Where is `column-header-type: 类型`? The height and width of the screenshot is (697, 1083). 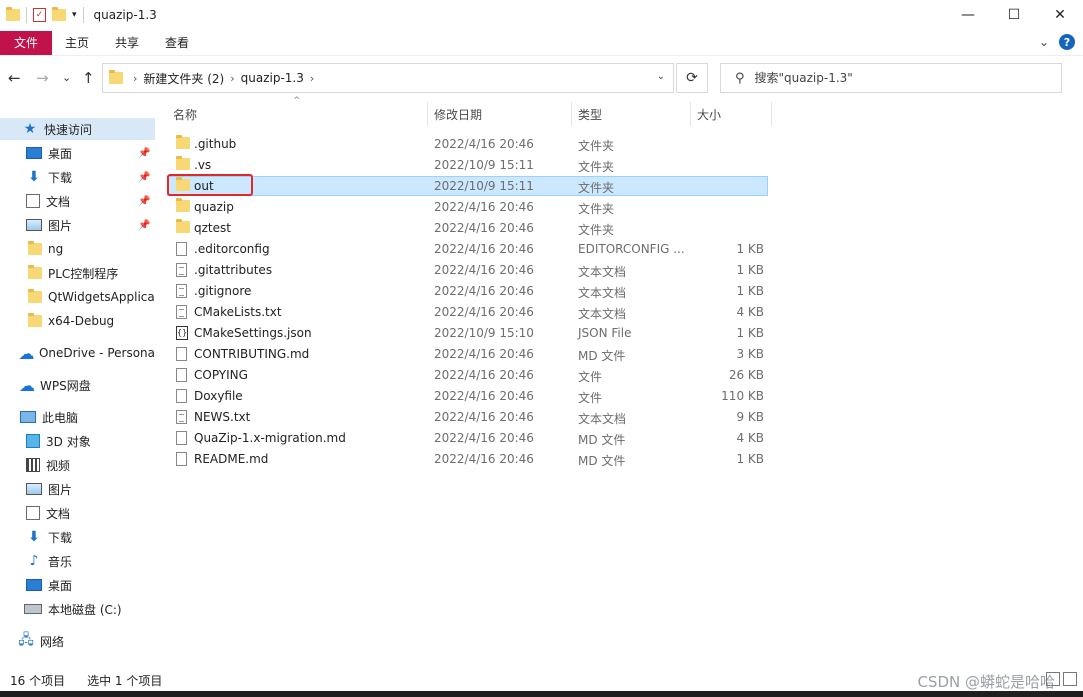 column-header-type: 类型 is located at coordinates (590, 114).